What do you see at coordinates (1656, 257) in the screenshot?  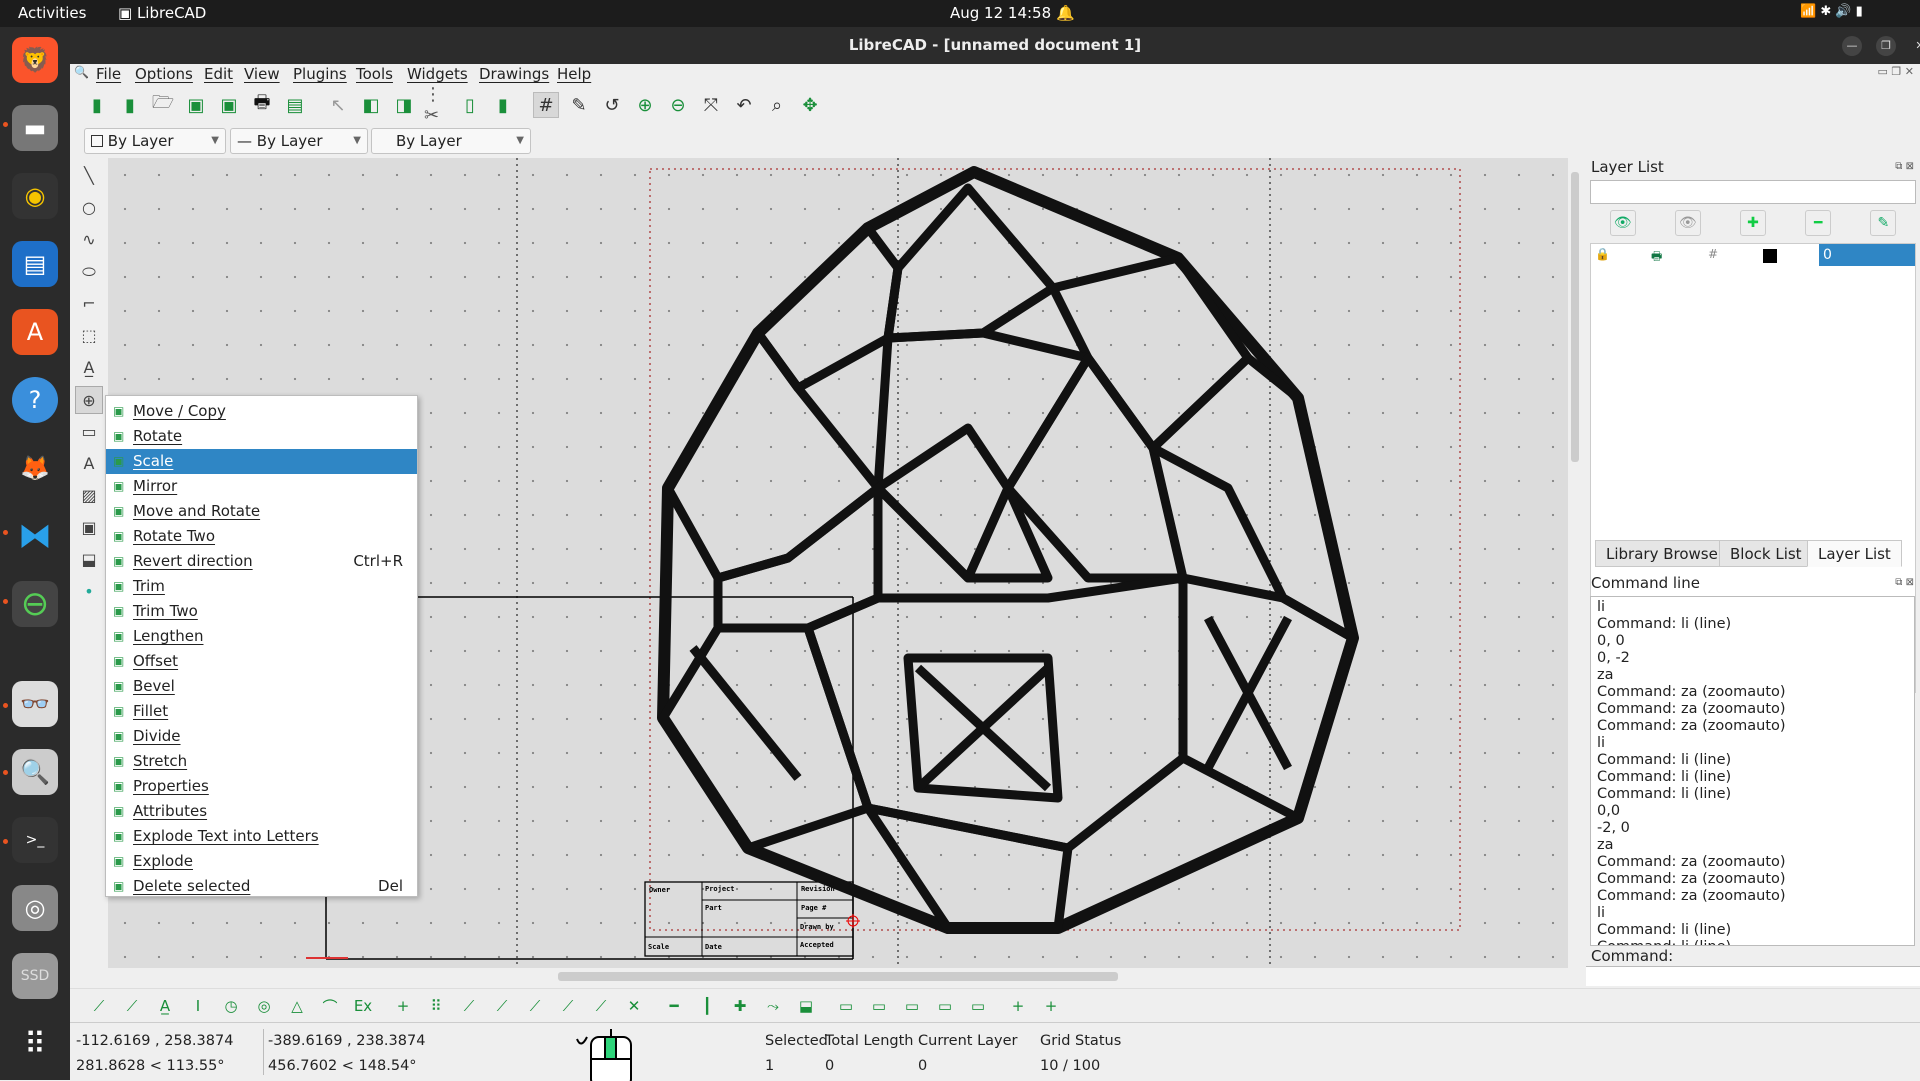 I see `print-layer-icon: 🖶` at bounding box center [1656, 257].